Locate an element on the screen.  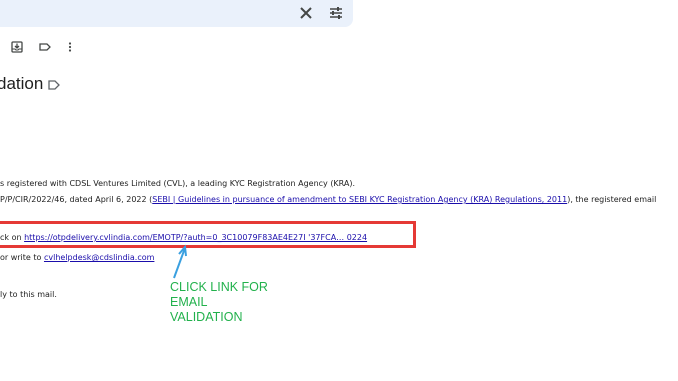
circular-text: P/P/CIR/2022/46, dated April 6, 2022 ( is located at coordinates (76, 199).